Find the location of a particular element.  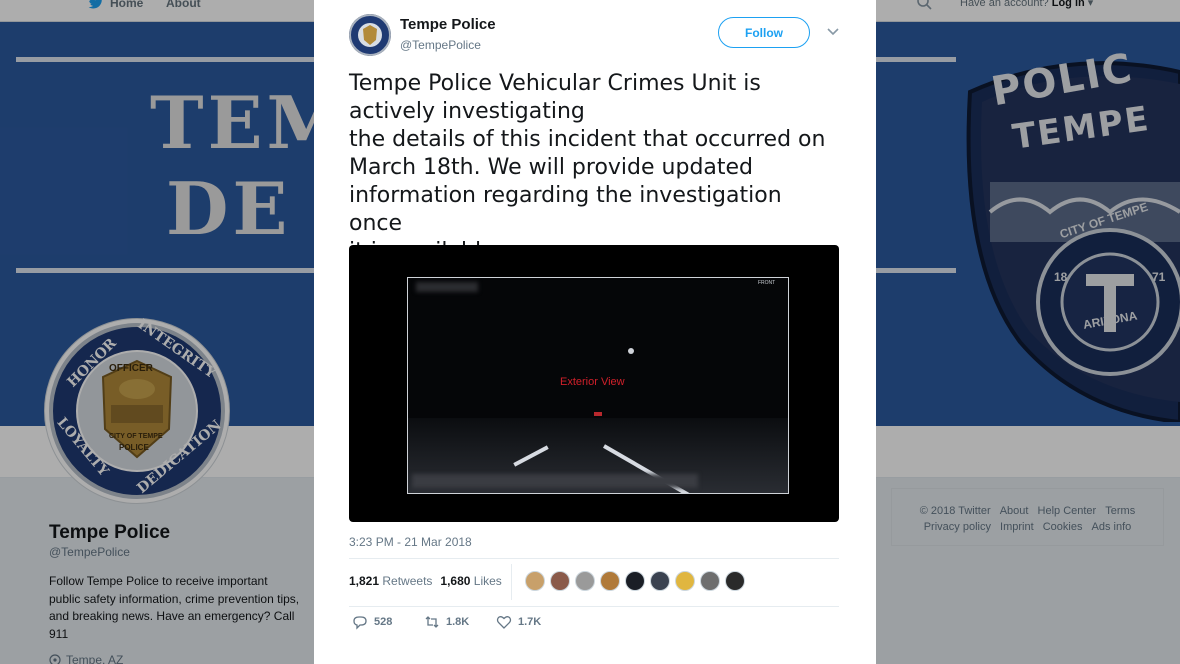

reply-count: 528 is located at coordinates (383, 622).